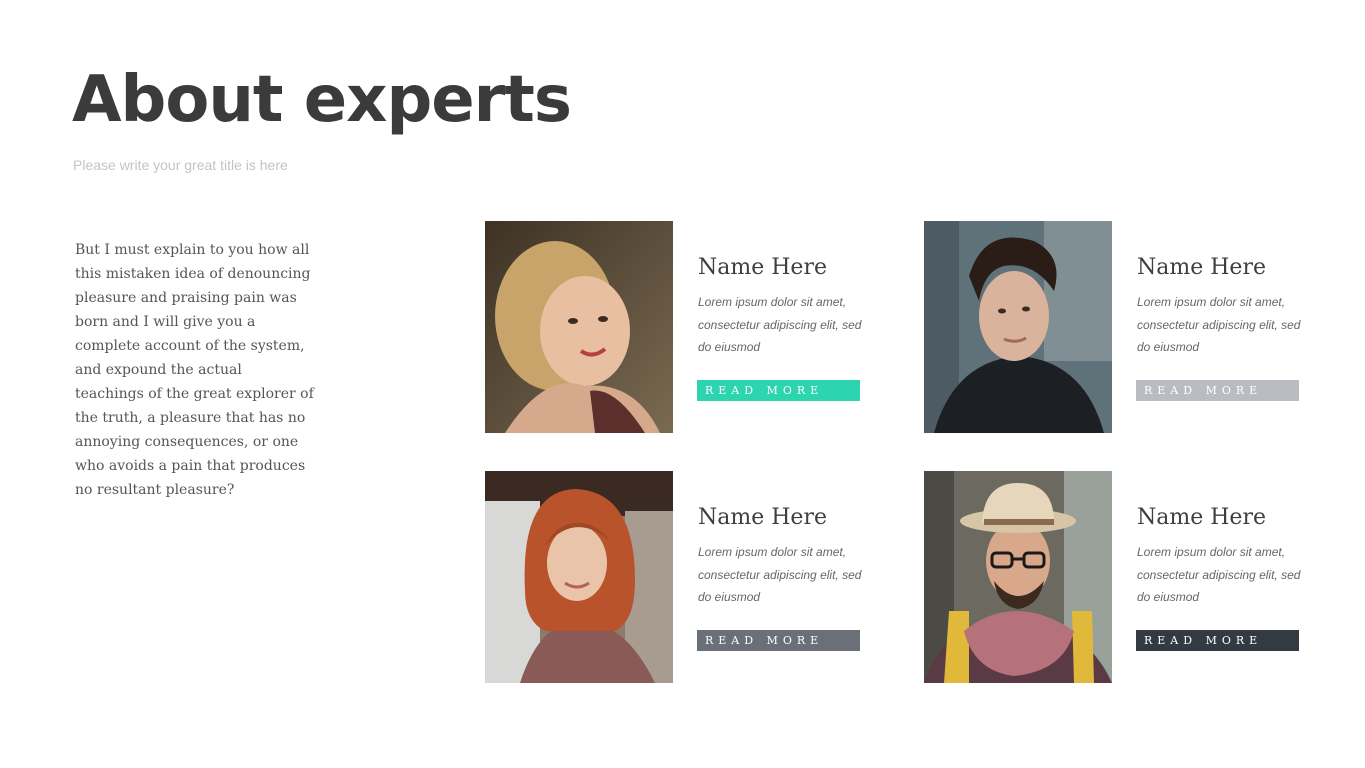 The height and width of the screenshot is (768, 1365). Describe the element at coordinates (180, 165) in the screenshot. I see `page-subtitle: Please write your great title is here` at that location.